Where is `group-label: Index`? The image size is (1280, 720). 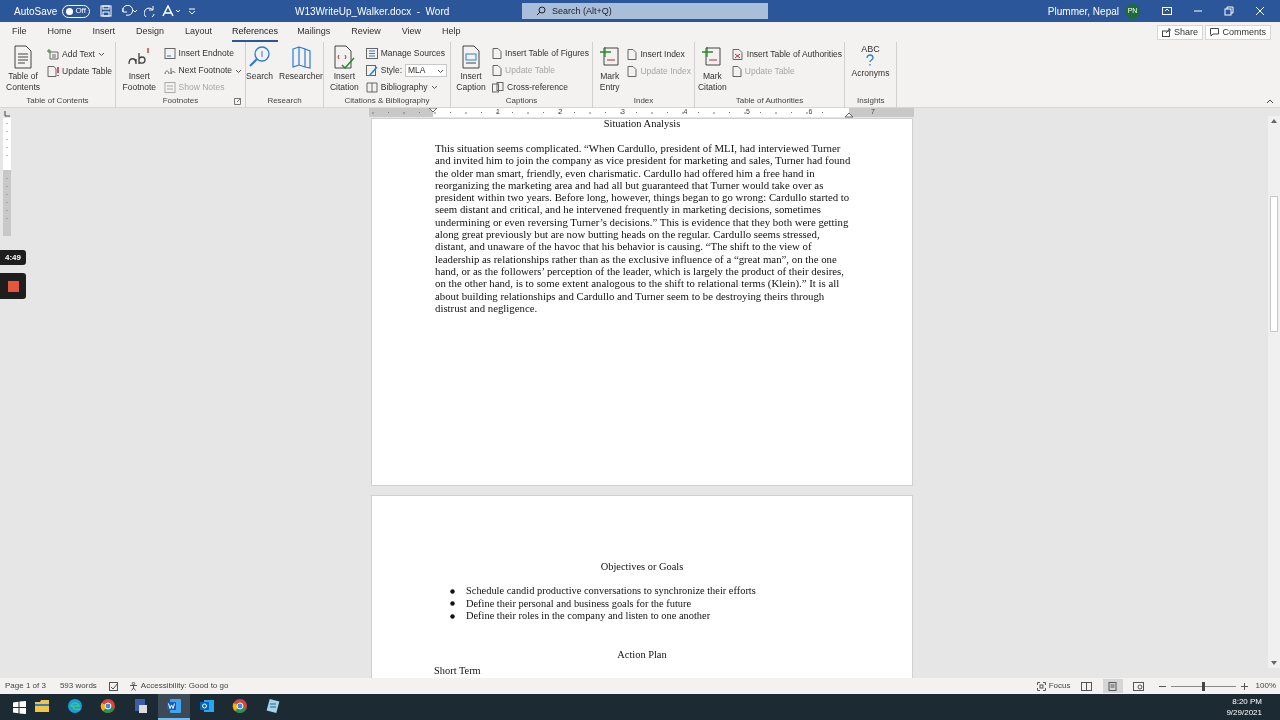 group-label: Index is located at coordinates (643, 100).